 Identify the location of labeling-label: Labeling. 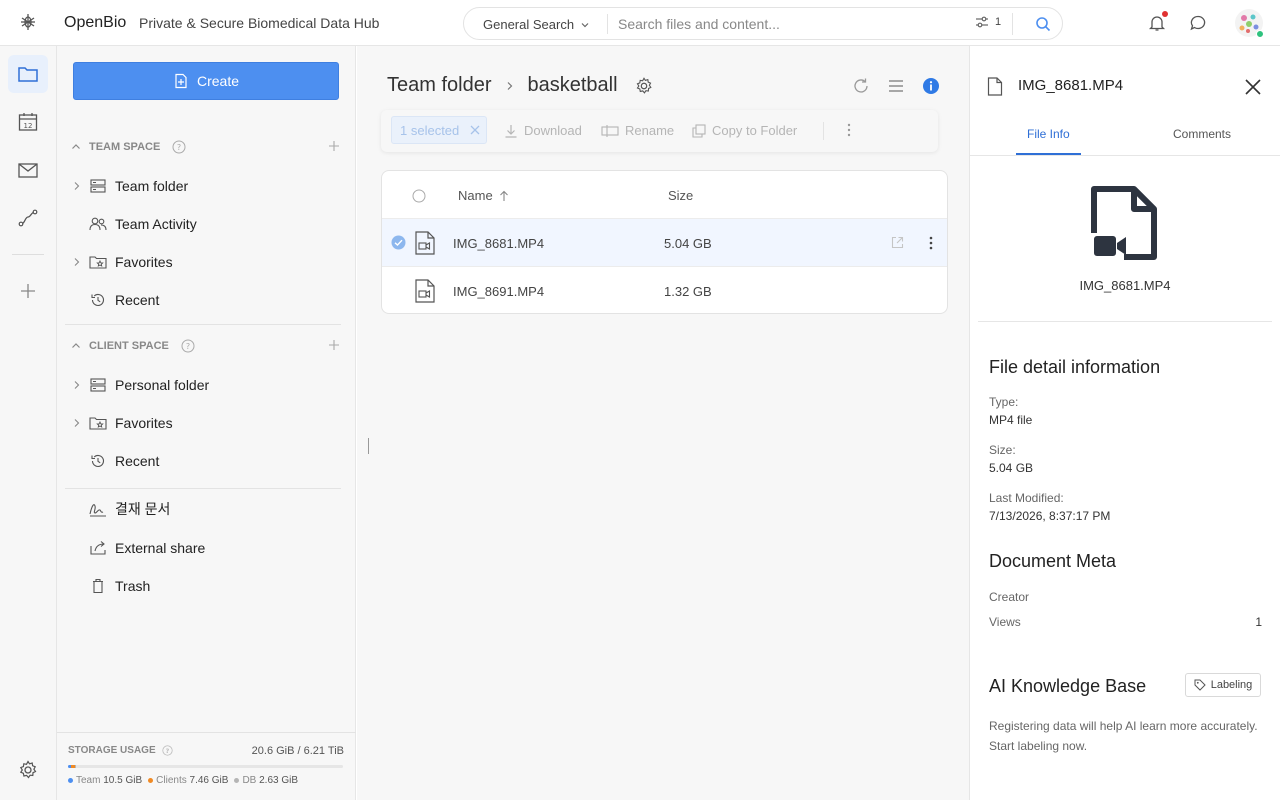
(1231, 685).